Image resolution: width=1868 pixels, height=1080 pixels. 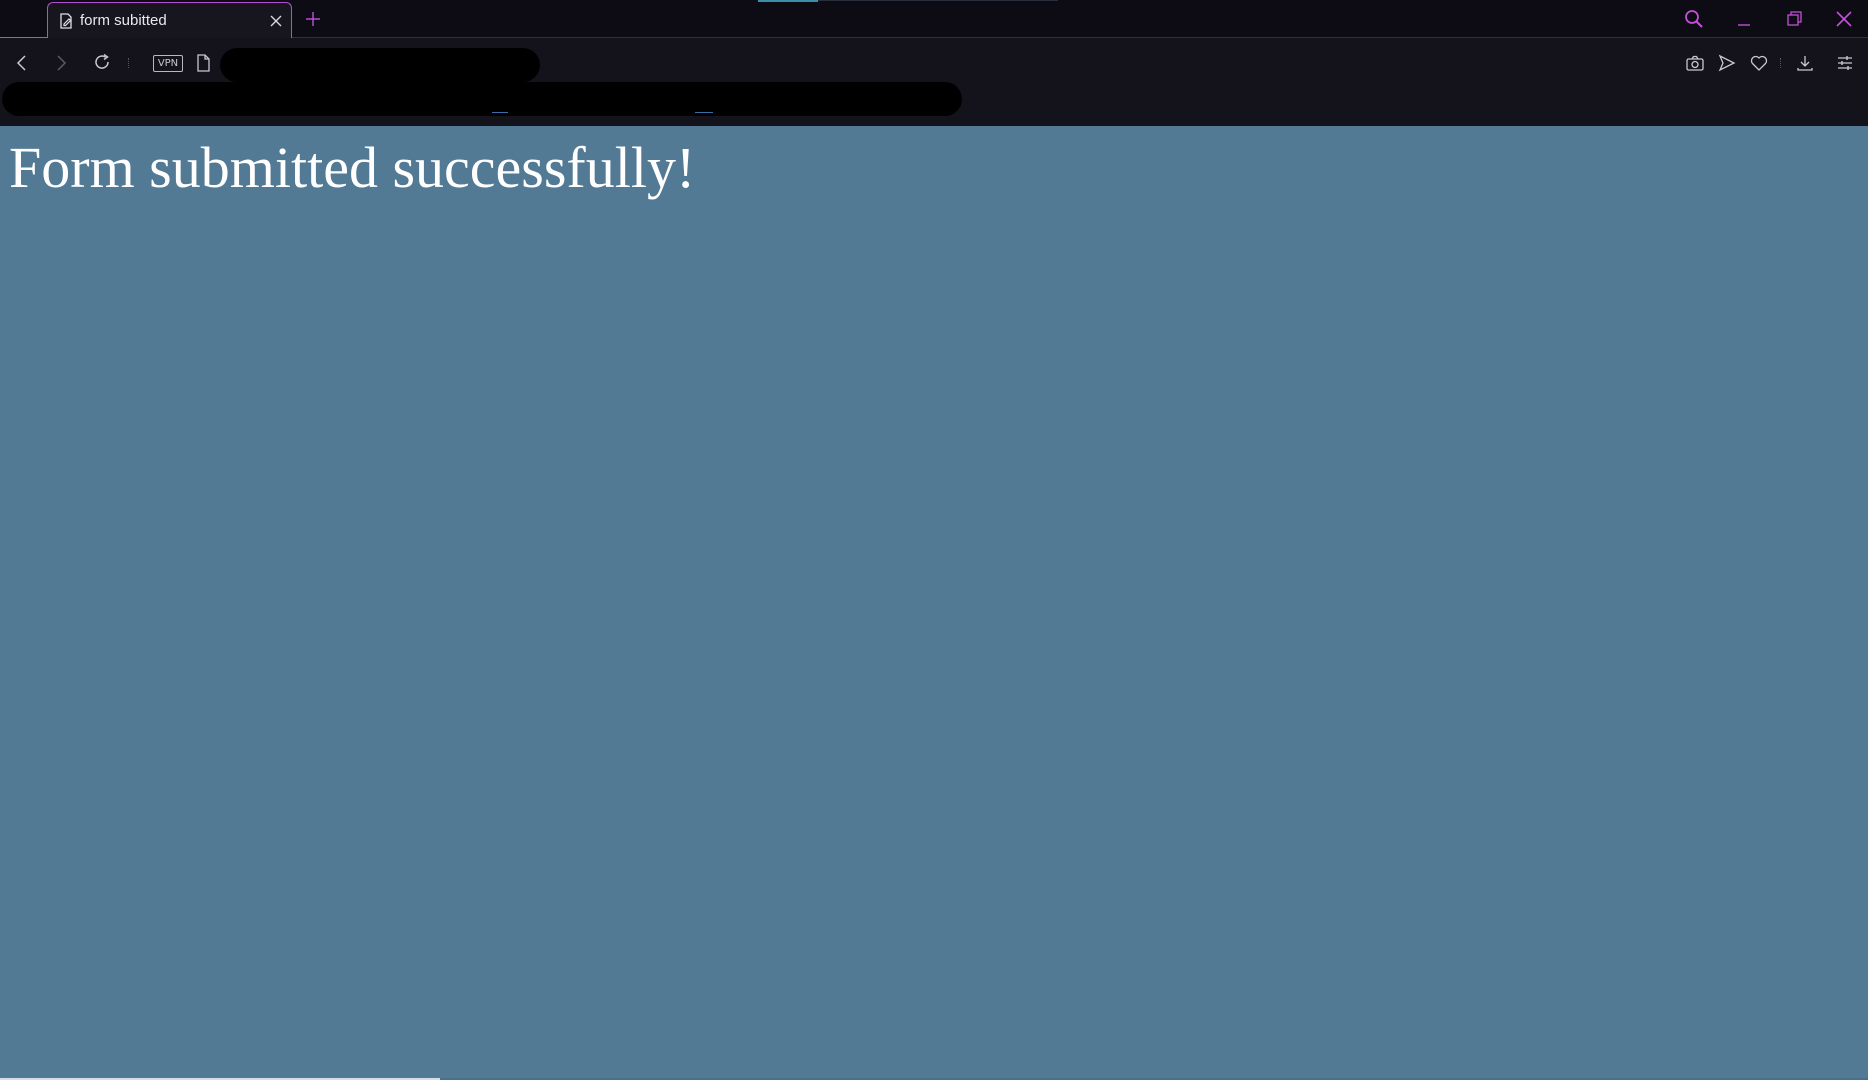 I want to click on new-tab-icon, so click(x=313, y=19).